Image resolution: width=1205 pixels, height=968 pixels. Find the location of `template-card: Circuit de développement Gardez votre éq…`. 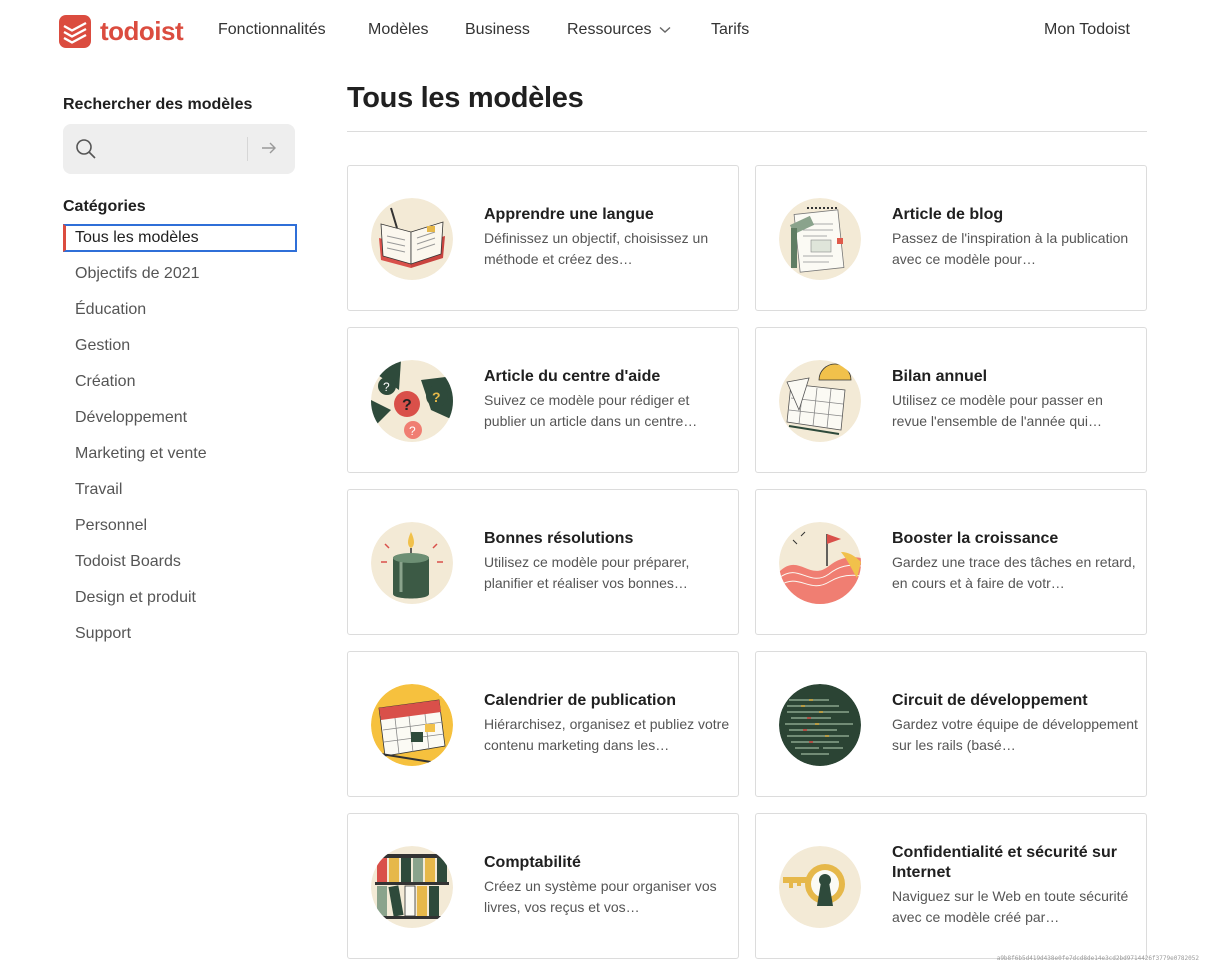

template-card: Circuit de développement Gardez votre éq… is located at coordinates (951, 724).